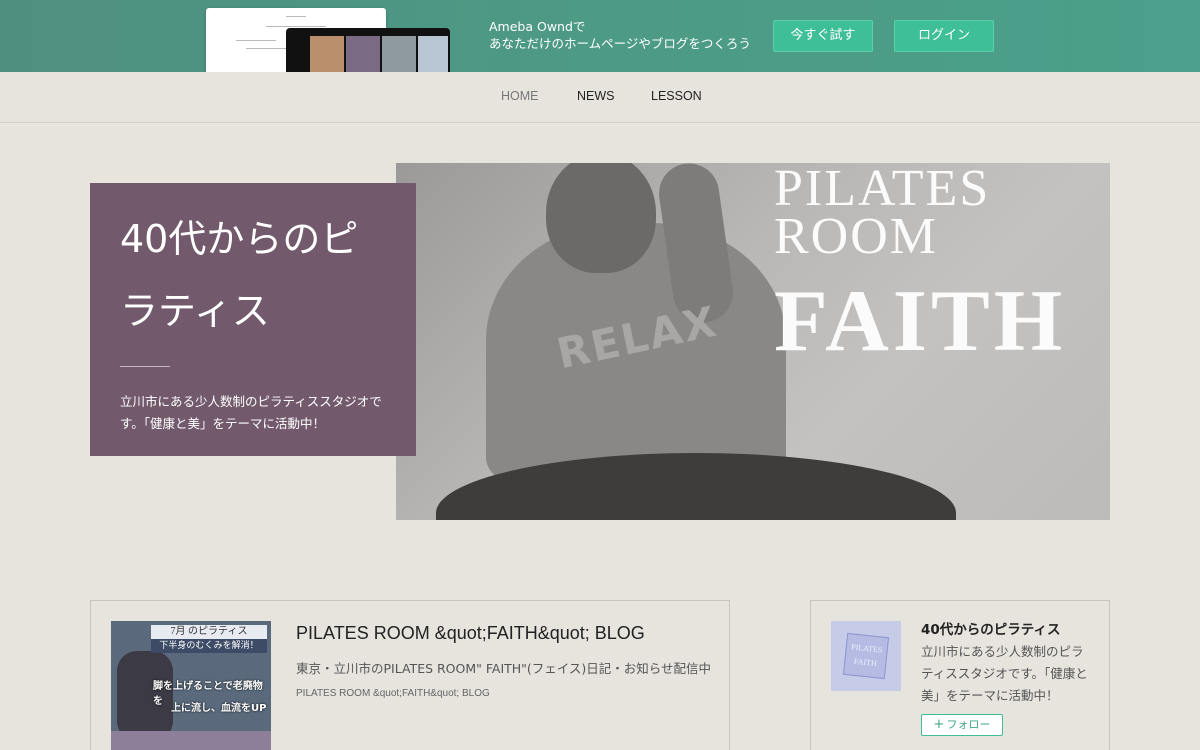  I want to click on follow-button: + フォロー, so click(962, 725).